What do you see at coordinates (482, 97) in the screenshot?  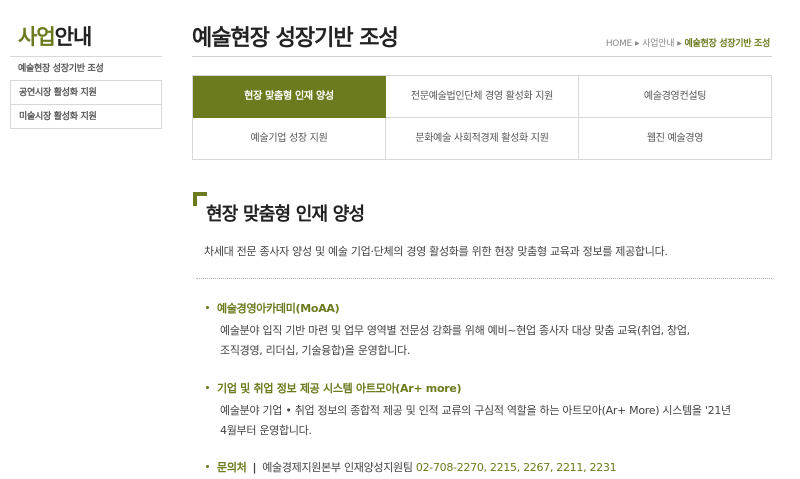 I see `tab-org-management-support: 전문예술법인단체 경영 활성화 지원` at bounding box center [482, 97].